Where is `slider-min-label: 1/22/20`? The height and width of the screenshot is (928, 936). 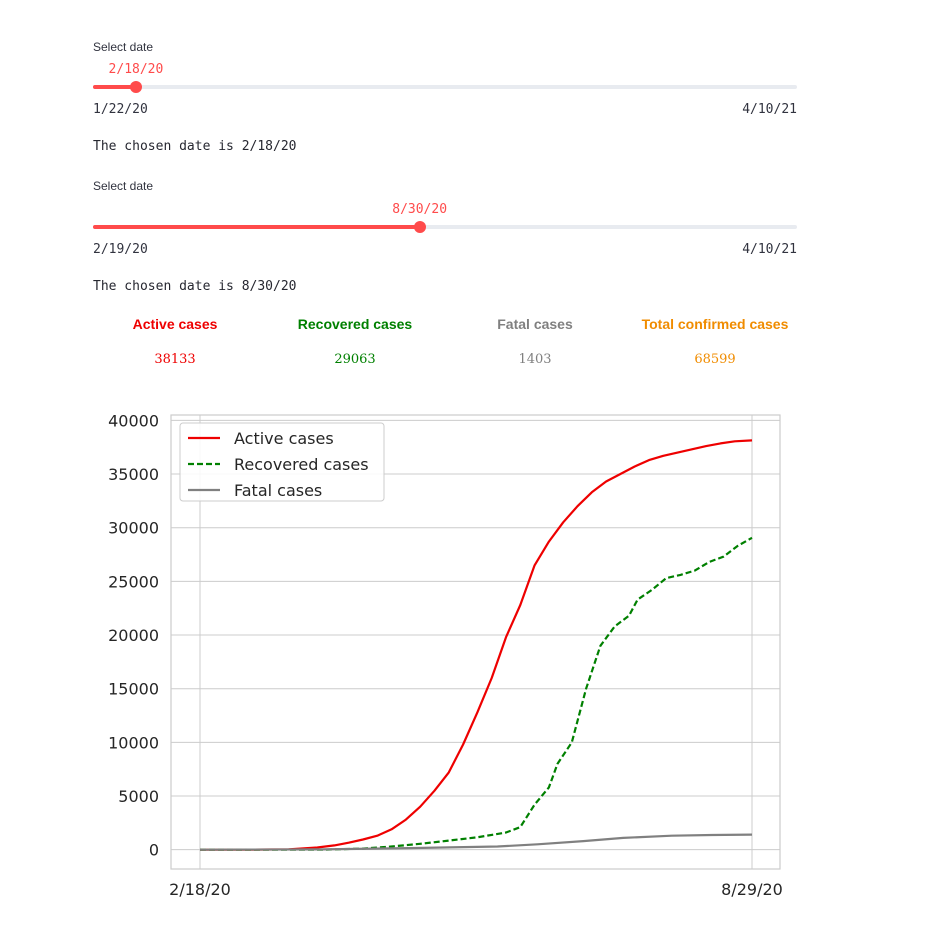
slider-min-label: 1/22/20 is located at coordinates (120, 109).